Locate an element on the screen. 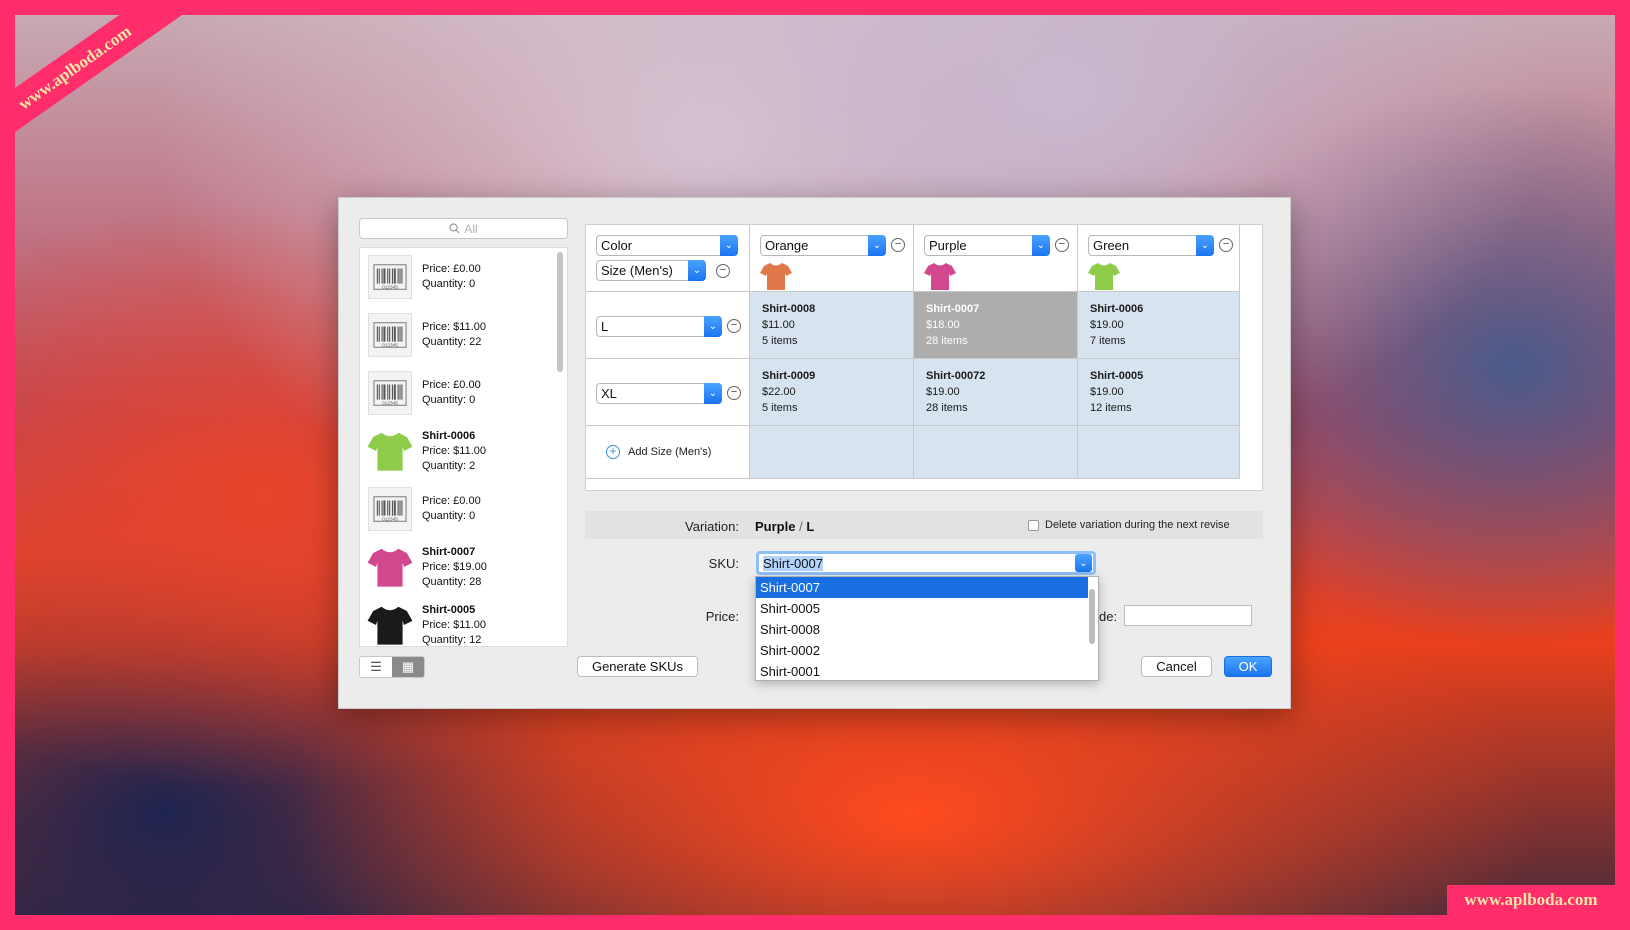  color-header-purple: Purple ⌄ − is located at coordinates (996, 258).